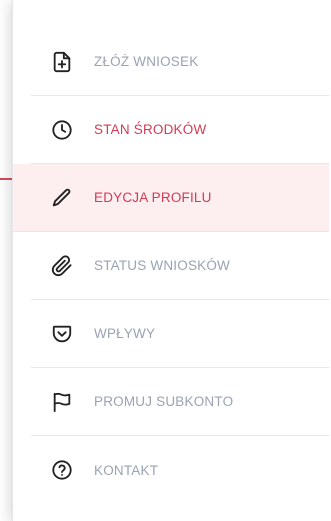  I want to click on menu-item-promuj-subkonto: PROMUJ SUBKONTO, so click(180, 402).